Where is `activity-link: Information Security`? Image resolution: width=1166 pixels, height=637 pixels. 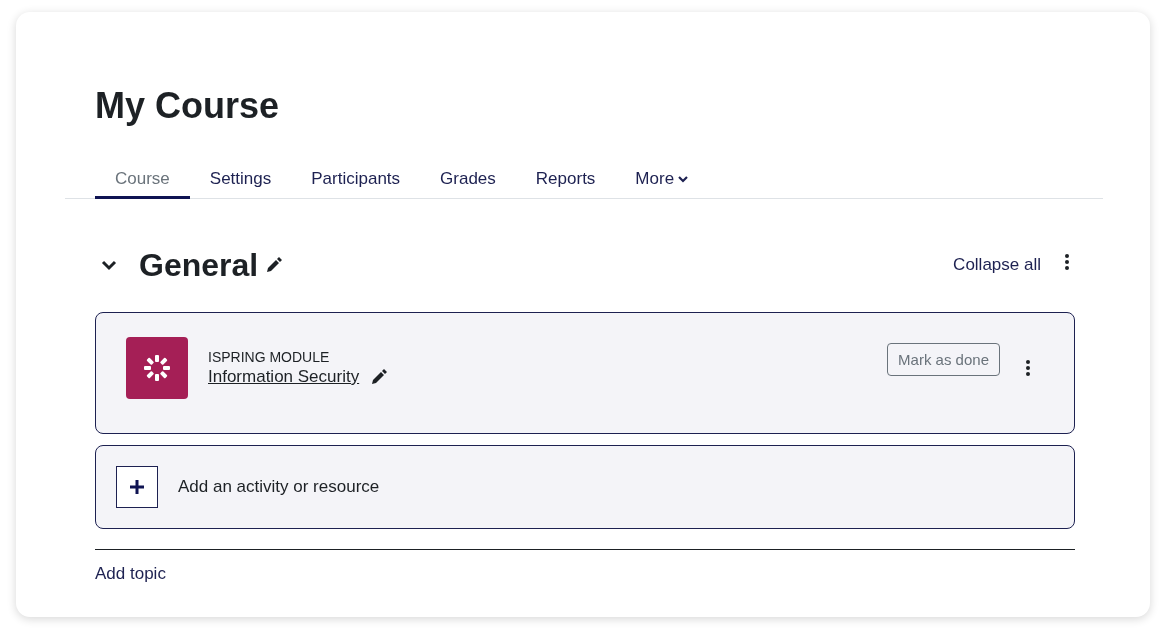
activity-link: Information Security is located at coordinates (284, 377).